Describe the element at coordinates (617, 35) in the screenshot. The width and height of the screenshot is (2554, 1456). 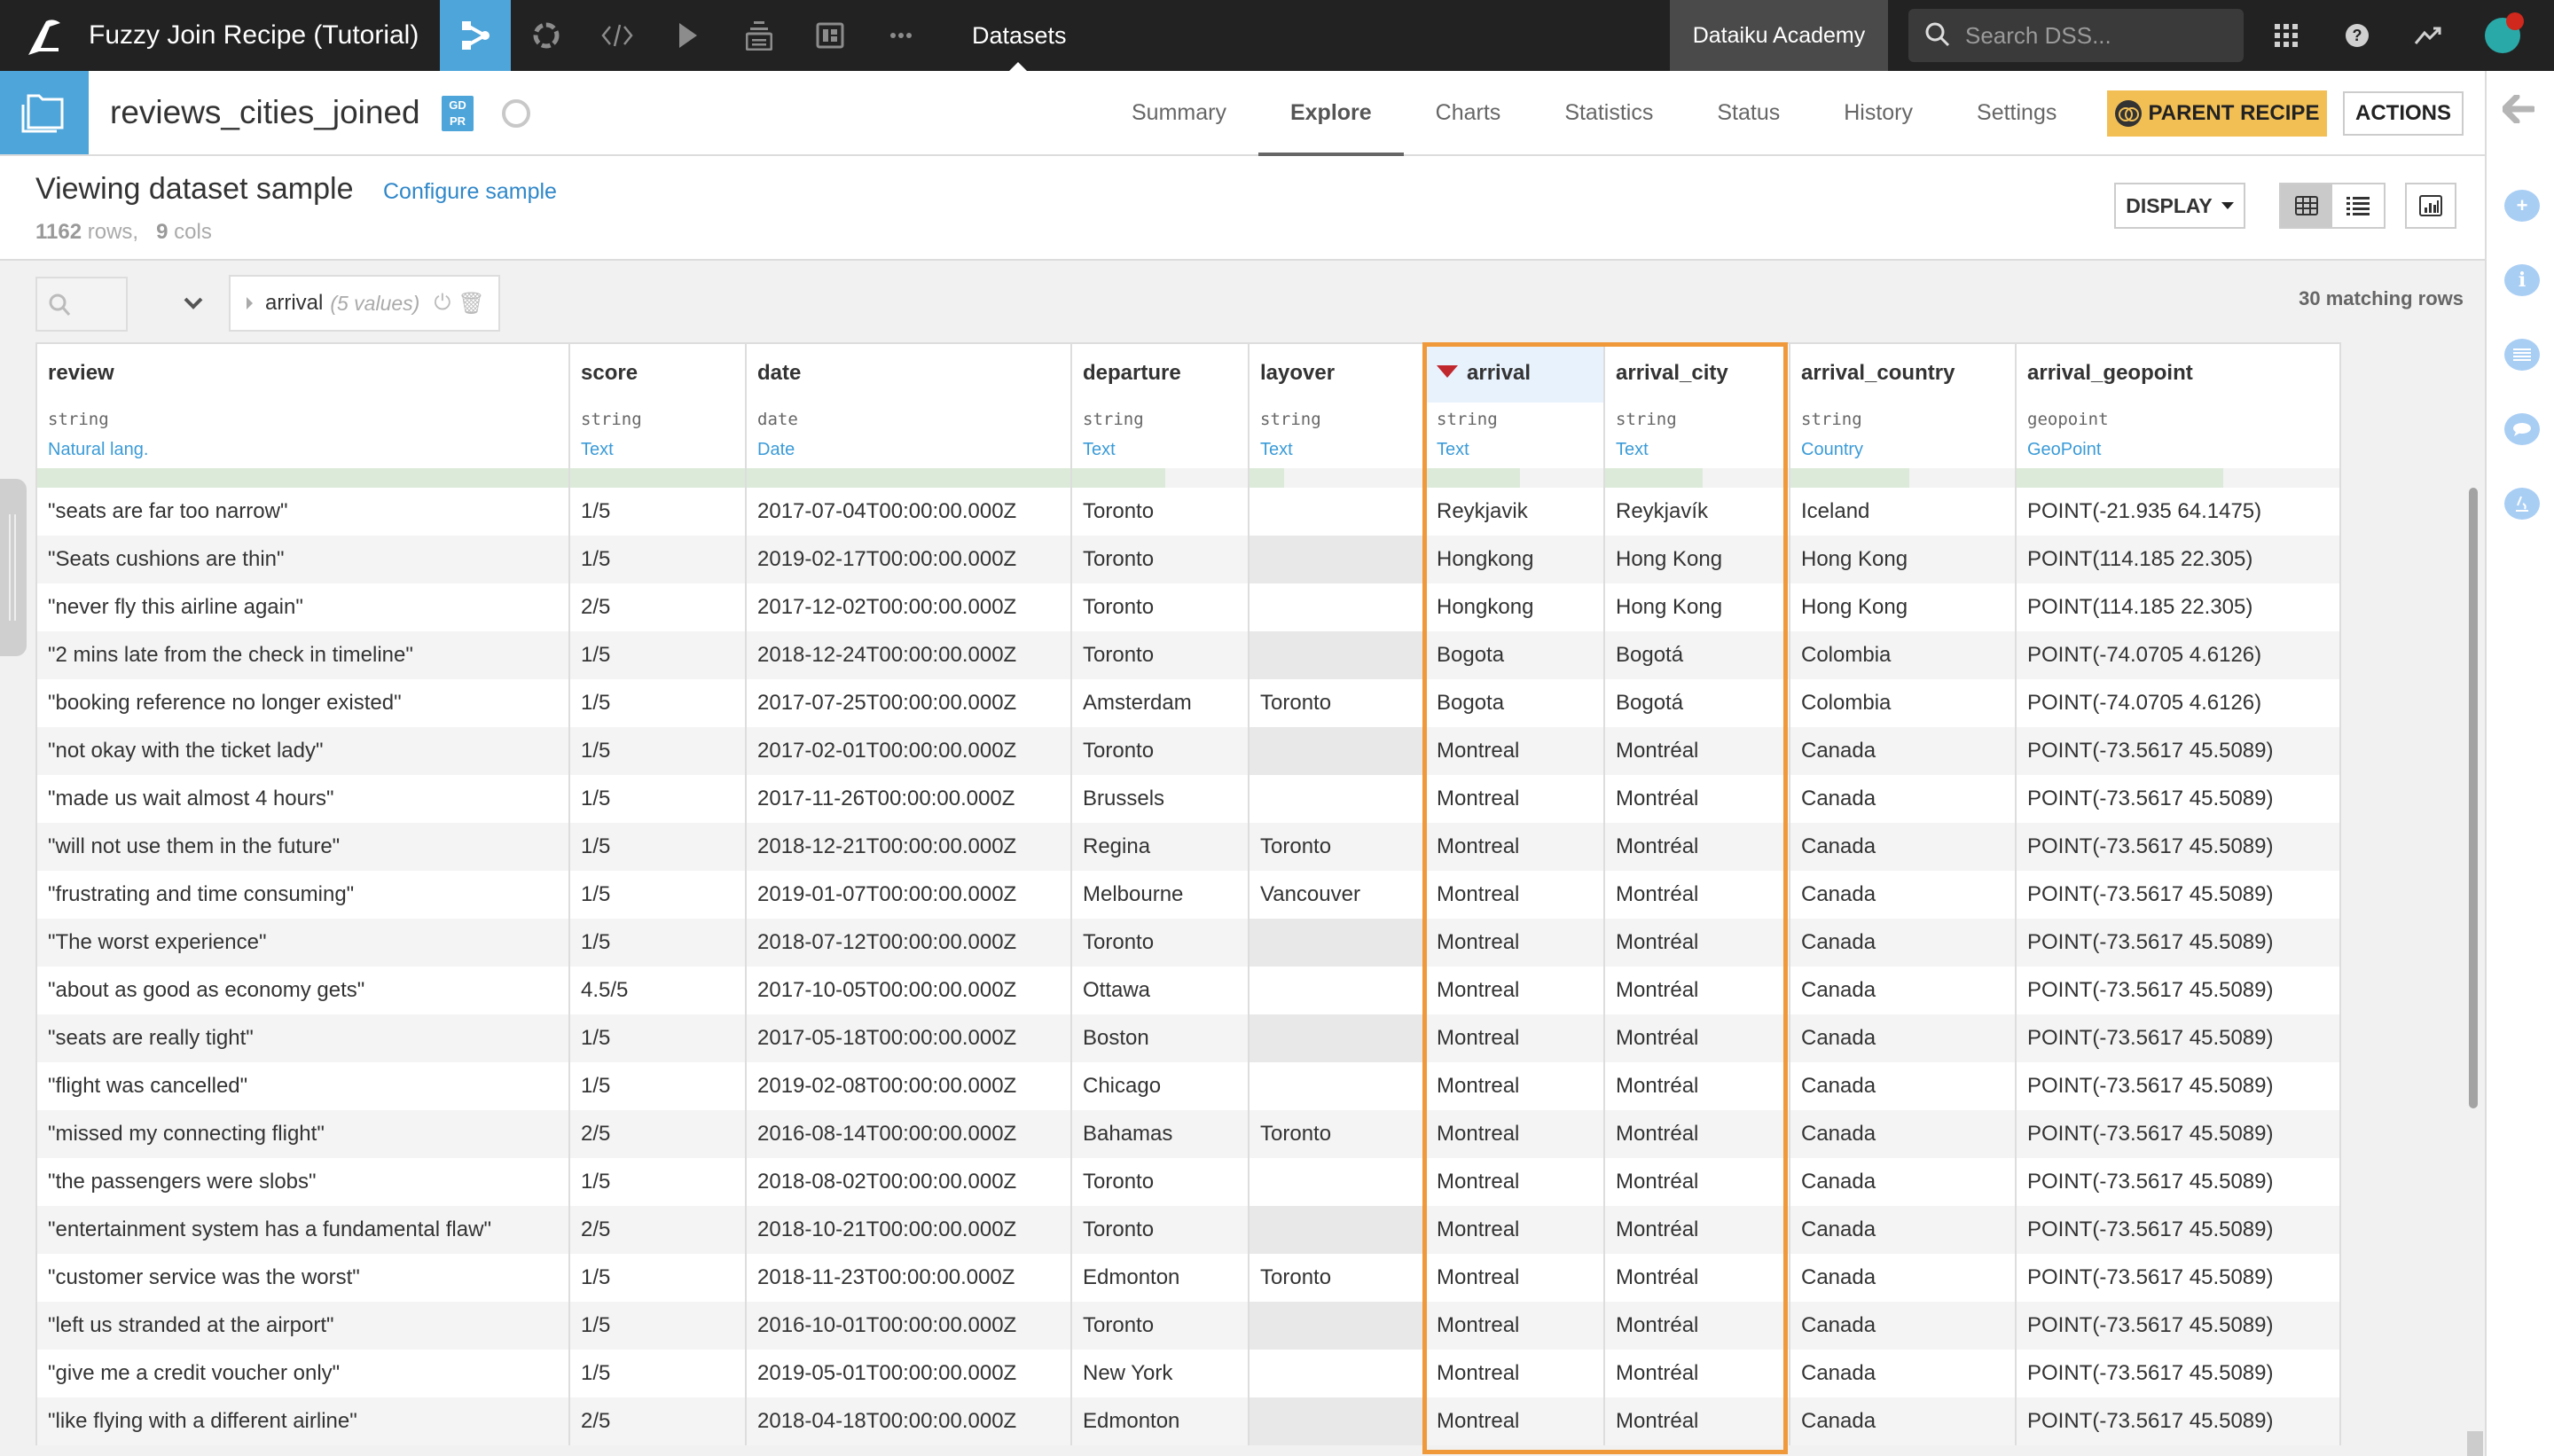
I see `code-icon` at that location.